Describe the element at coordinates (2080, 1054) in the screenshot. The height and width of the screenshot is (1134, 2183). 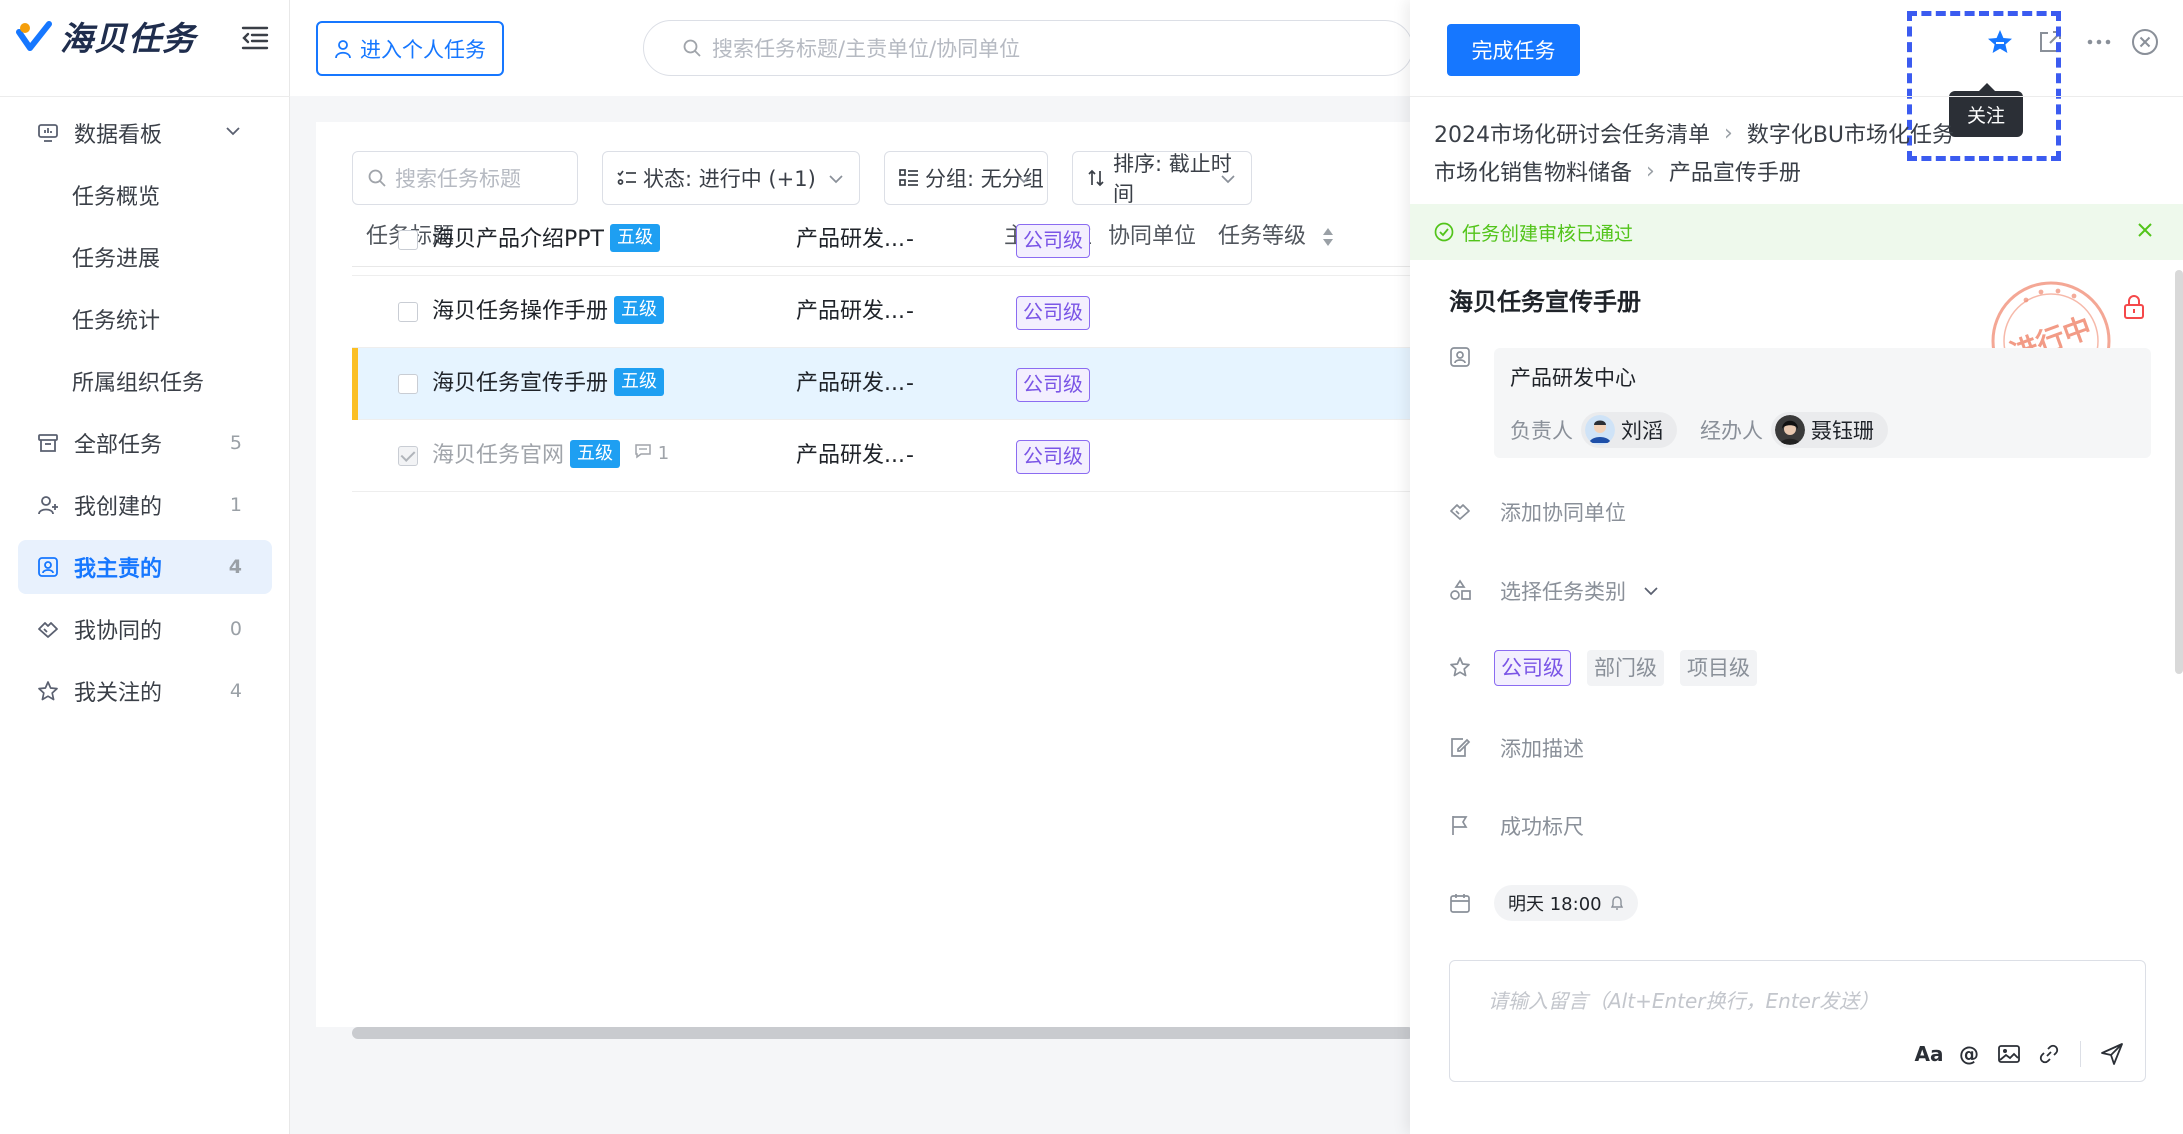
I see `toolbar-divider` at that location.